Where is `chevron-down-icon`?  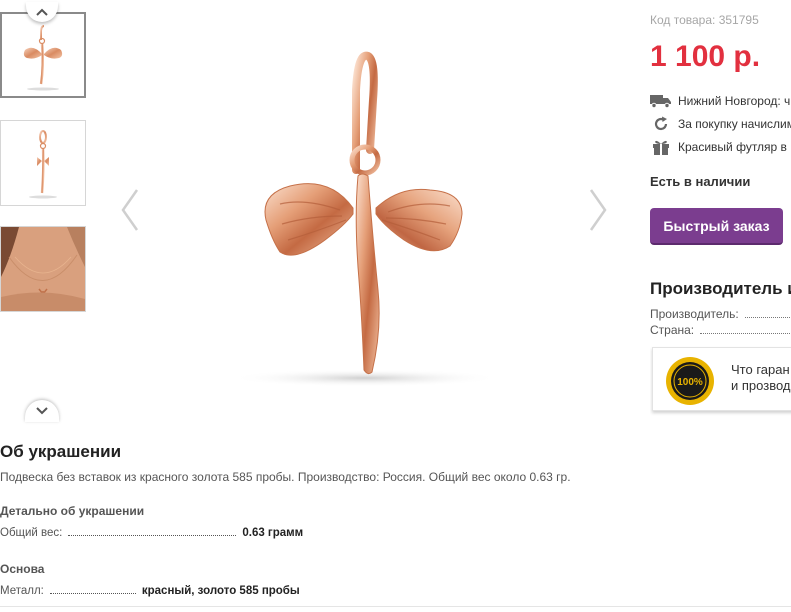 chevron-down-icon is located at coordinates (42, 411).